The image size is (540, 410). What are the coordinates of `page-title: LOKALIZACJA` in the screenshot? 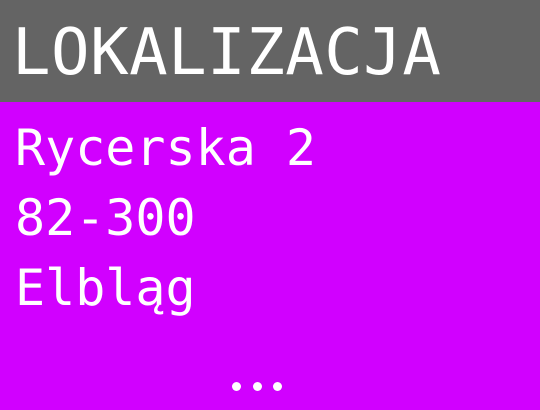 It's located at (227, 53).